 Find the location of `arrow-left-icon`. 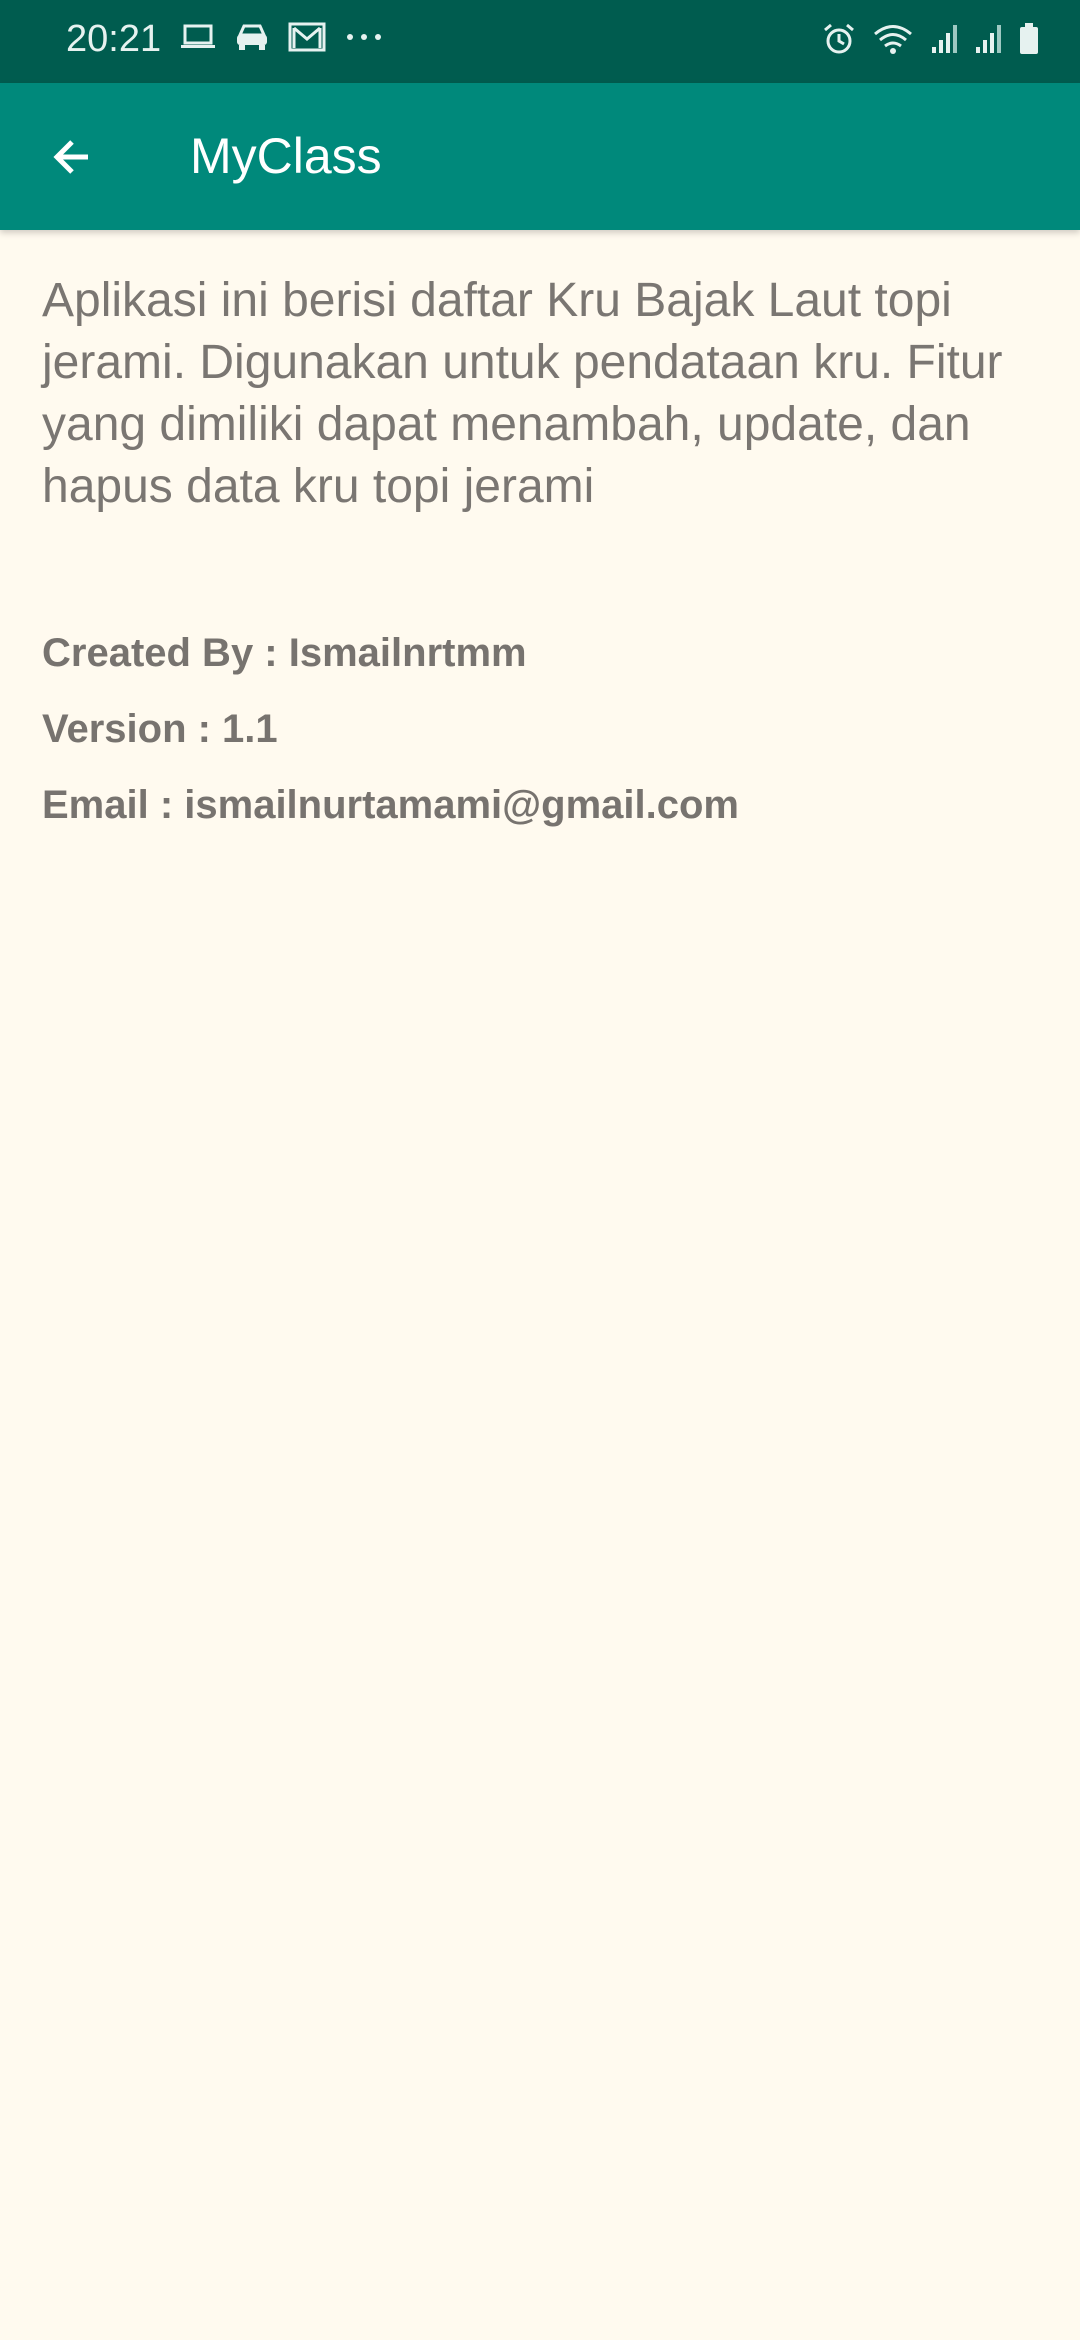

arrow-left-icon is located at coordinates (72, 159).